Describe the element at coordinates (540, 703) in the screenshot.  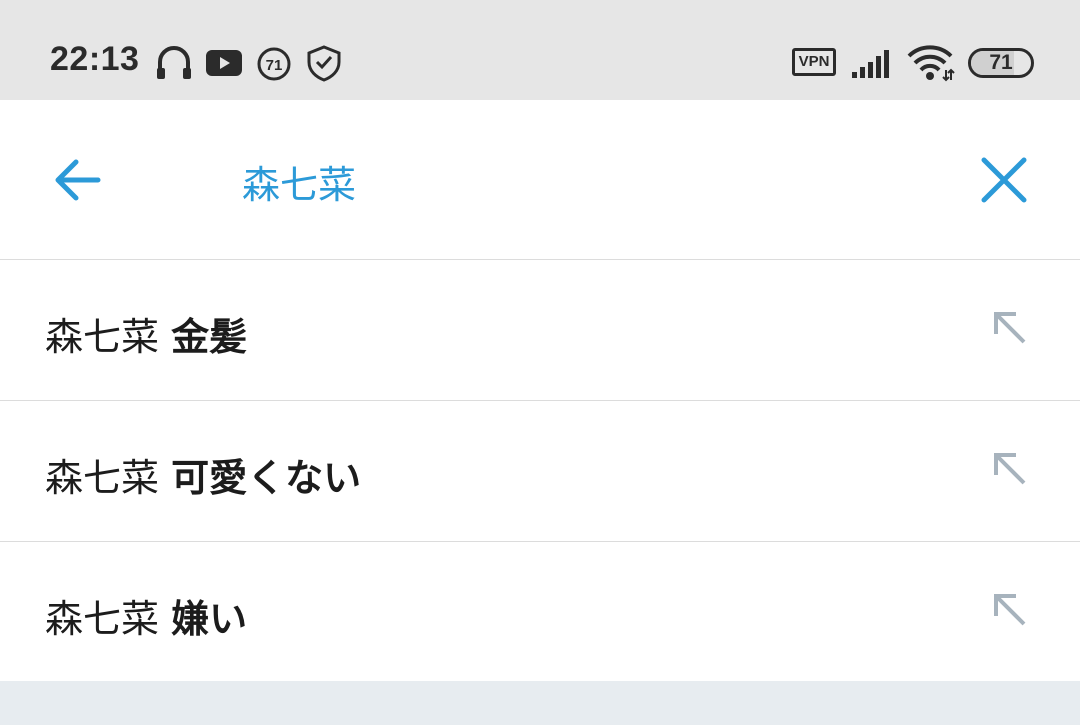
I see `page-background` at that location.